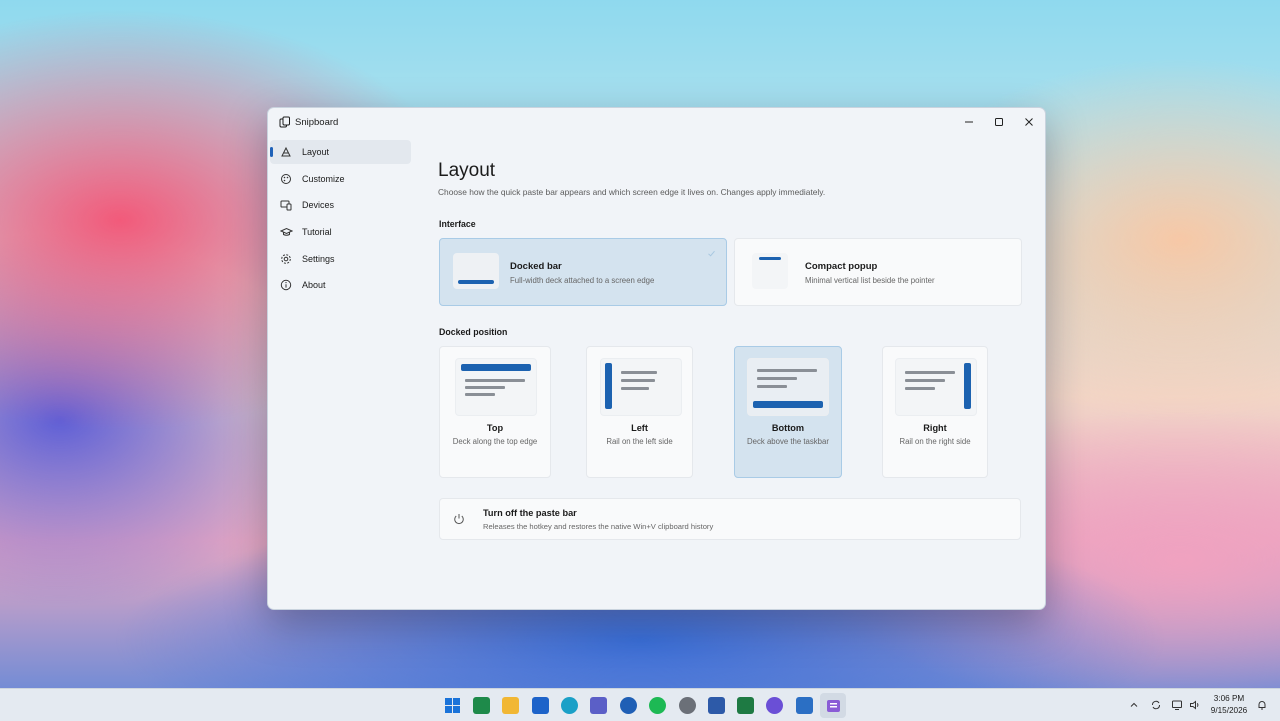 The width and height of the screenshot is (1280, 721). I want to click on close-button, so click(1029, 122).